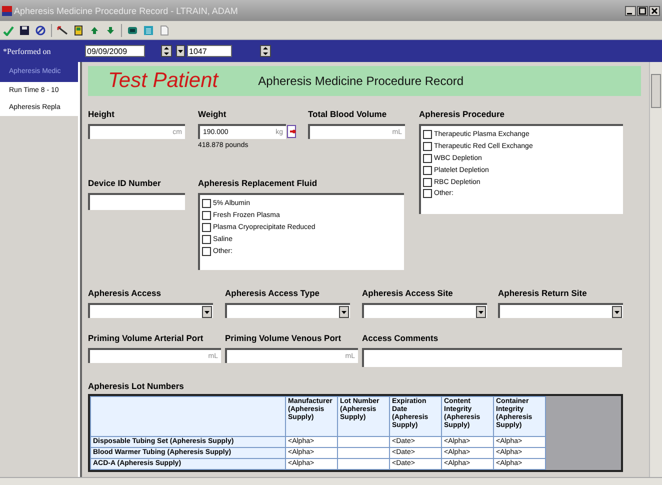 Image resolution: width=662 pixels, height=485 pixels. I want to click on field-label: Apheresis Access Site, so click(408, 293).